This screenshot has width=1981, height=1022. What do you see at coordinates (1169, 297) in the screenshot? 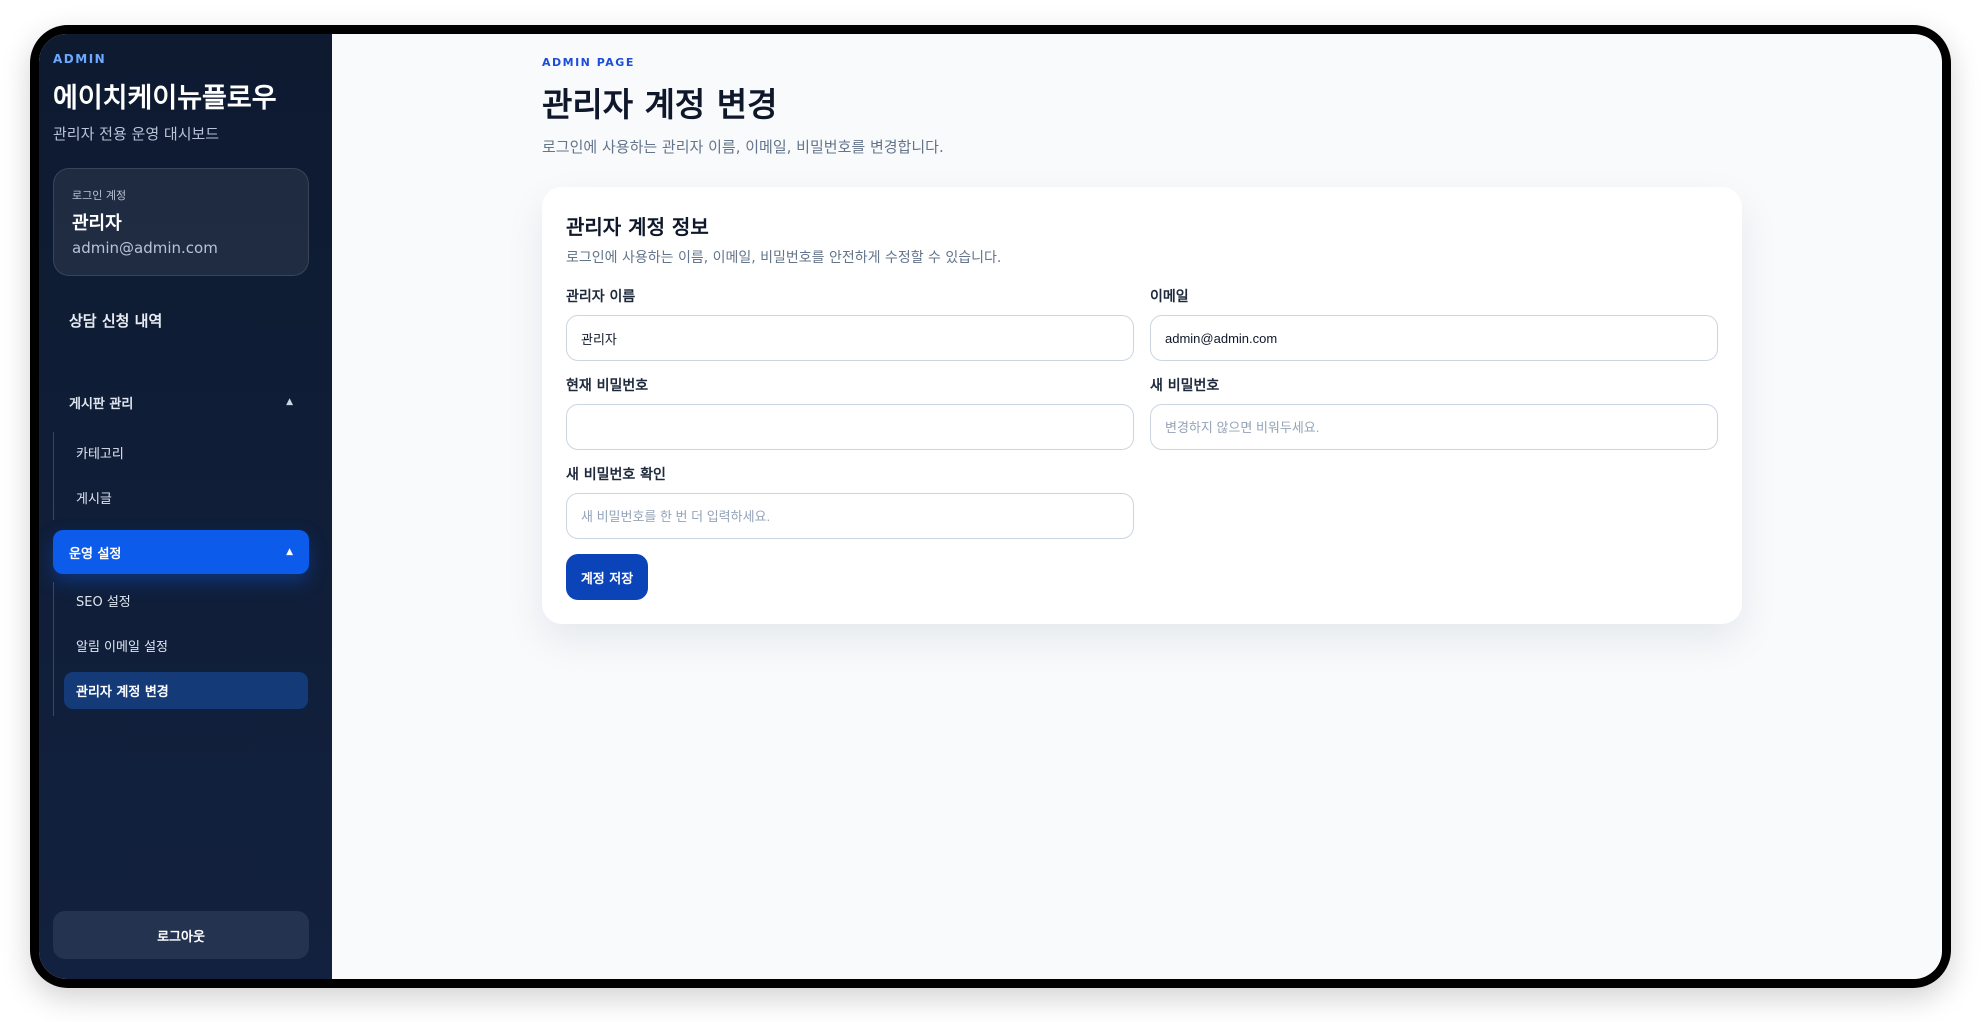
I see `email-label: 이메일` at bounding box center [1169, 297].